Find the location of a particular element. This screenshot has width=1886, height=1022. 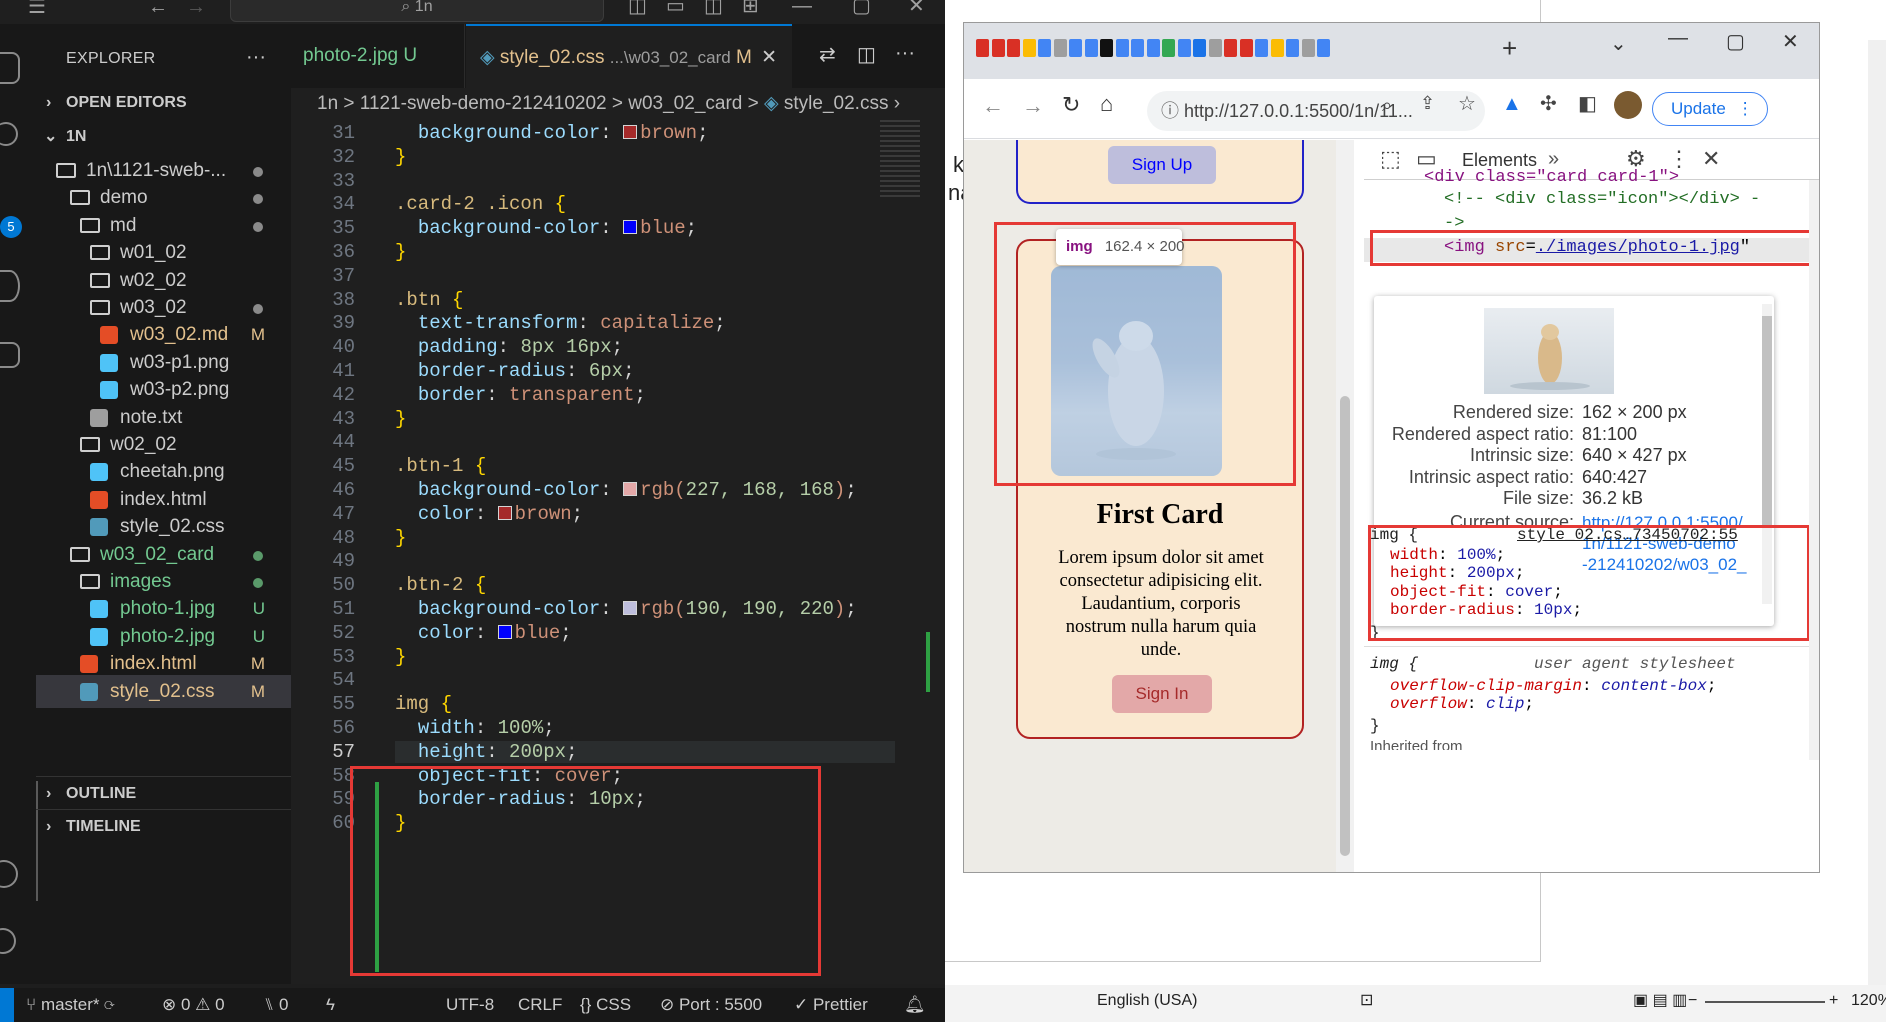

run-debug-icon is located at coordinates (10, 286).